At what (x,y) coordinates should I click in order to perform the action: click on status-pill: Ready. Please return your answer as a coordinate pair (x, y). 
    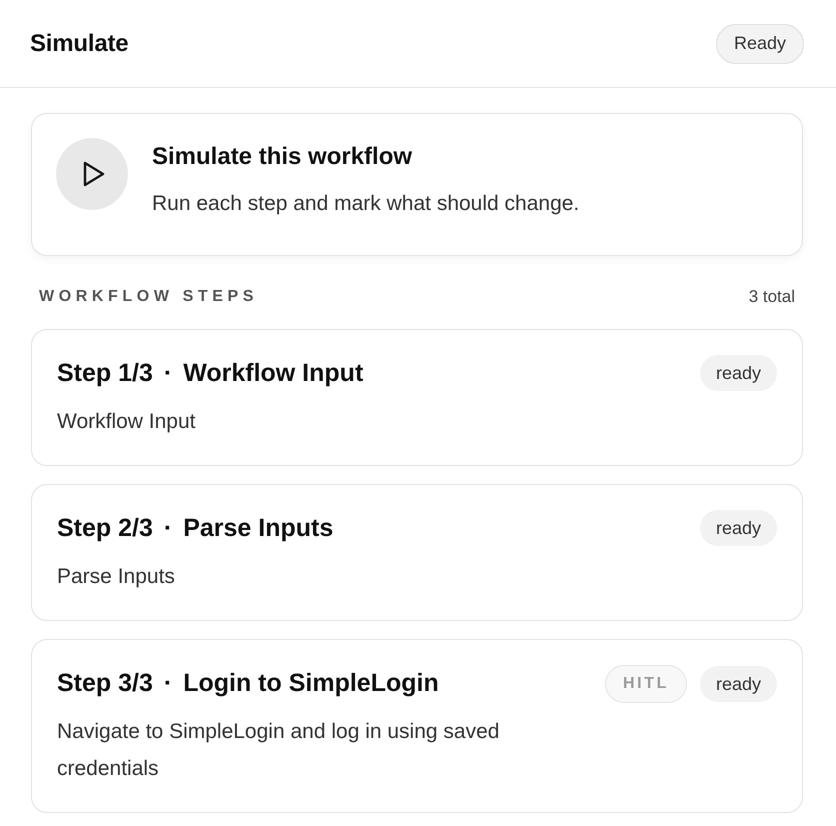
    Looking at the image, I should click on (760, 44).